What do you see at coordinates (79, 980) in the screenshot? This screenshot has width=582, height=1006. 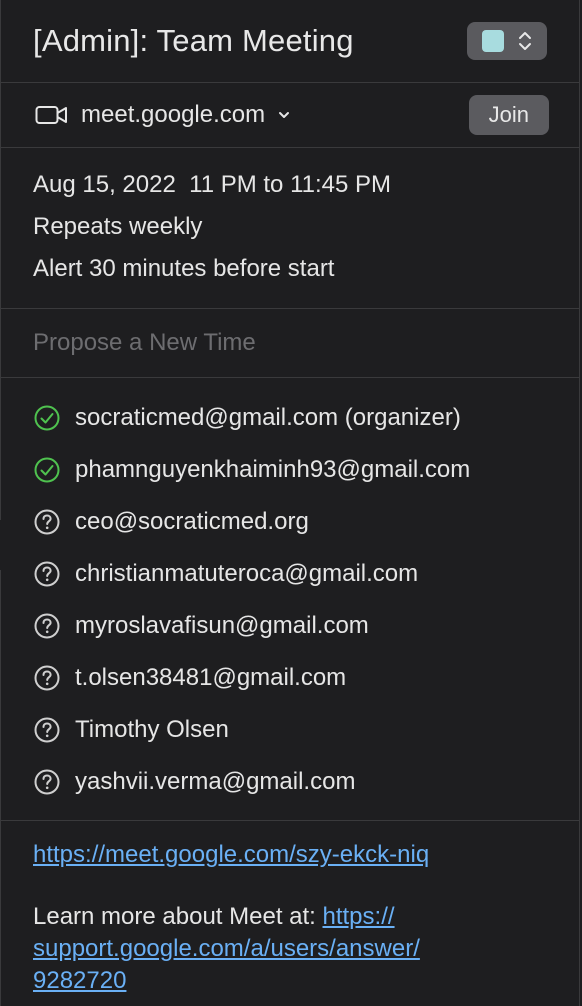 I see `support-link-part3: 9282720` at bounding box center [79, 980].